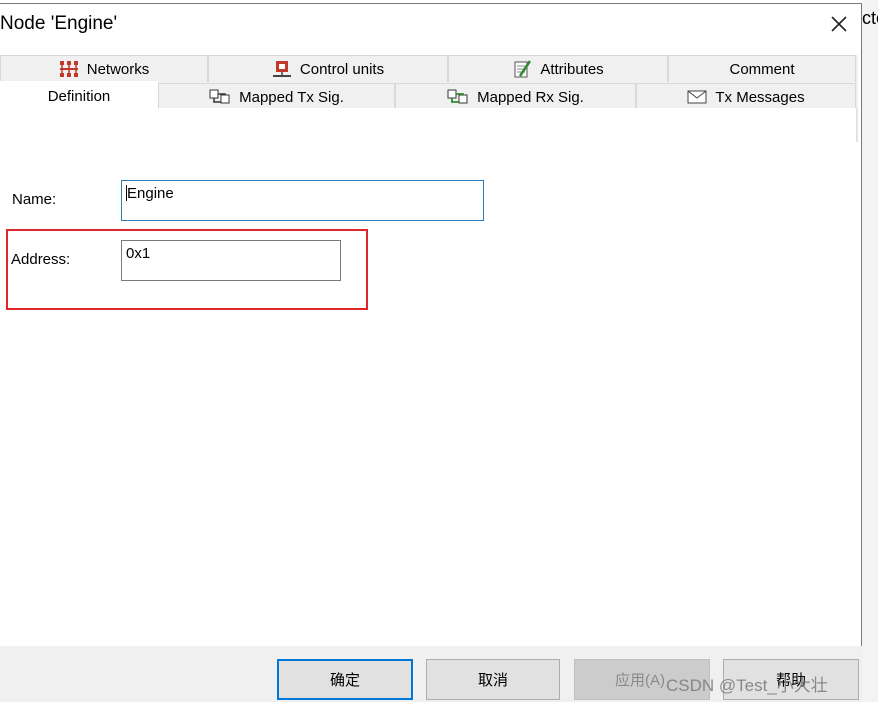 This screenshot has width=878, height=702. I want to click on tab-mapped-rx-sig: Mapped Rx Sig., so click(515, 96).